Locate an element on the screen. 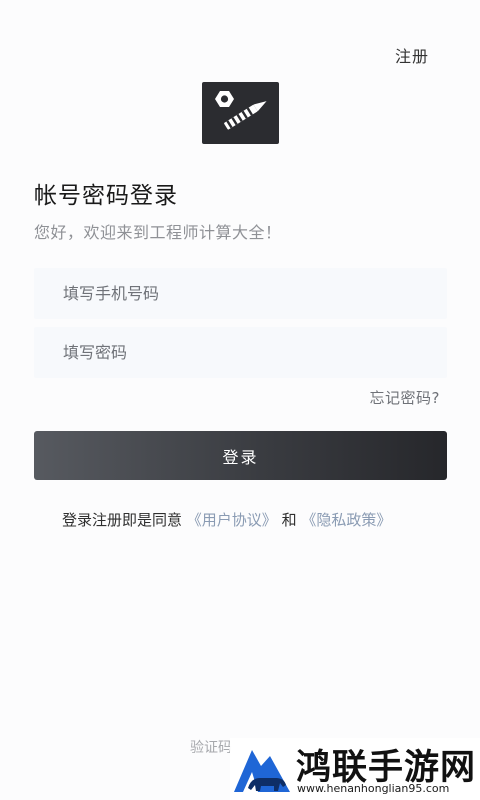 The image size is (480, 800). verification-code-login-link: 验证码 is located at coordinates (211, 747).